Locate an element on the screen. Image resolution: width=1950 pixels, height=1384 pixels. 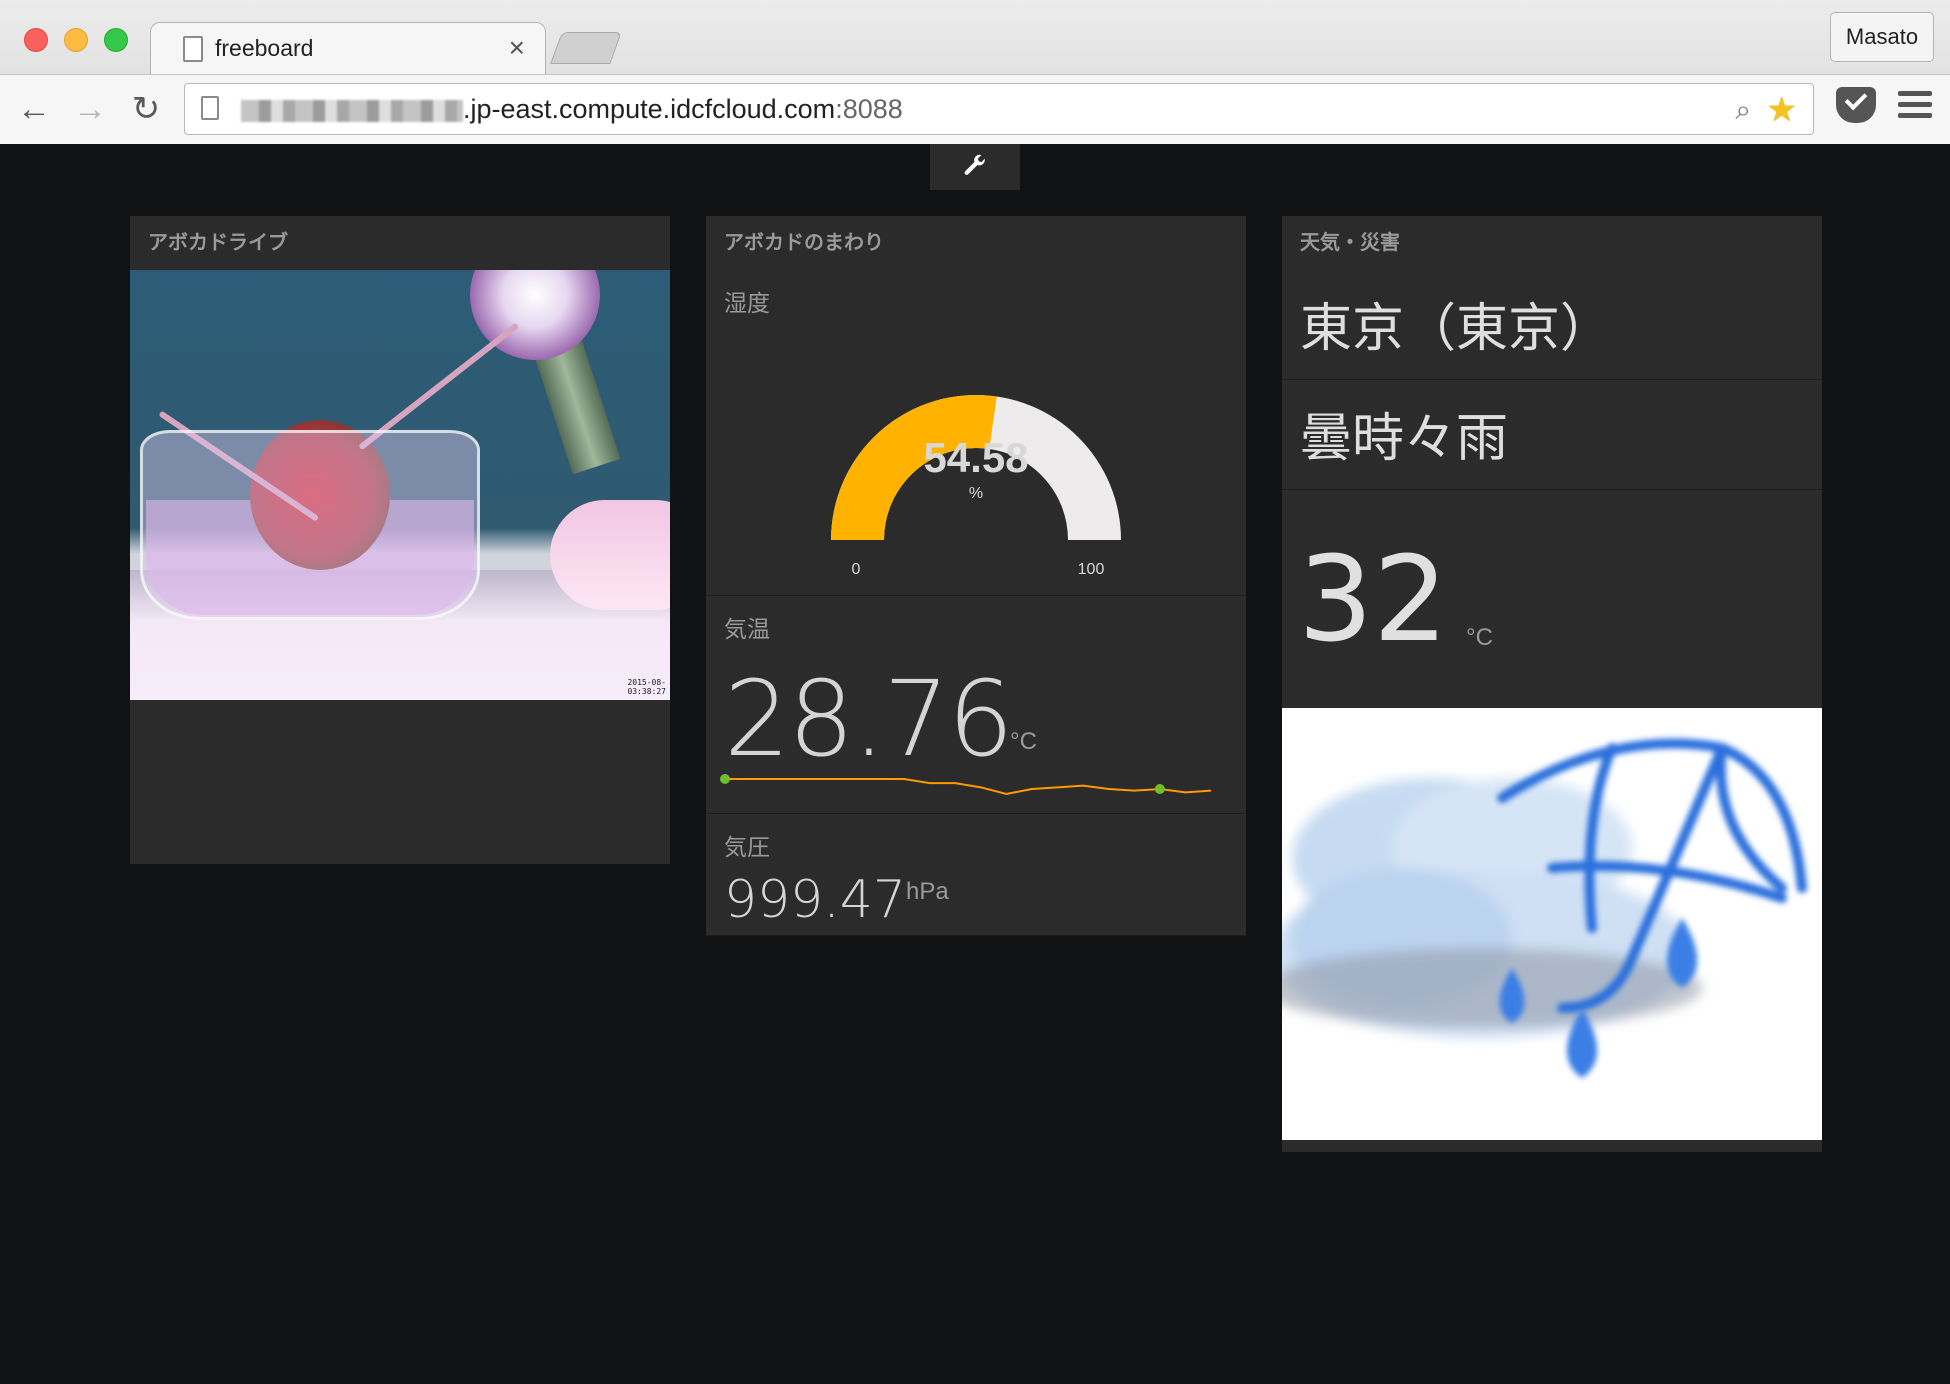
camera-timestamp: 2015-08- 03:38:27 is located at coordinates (646, 687).